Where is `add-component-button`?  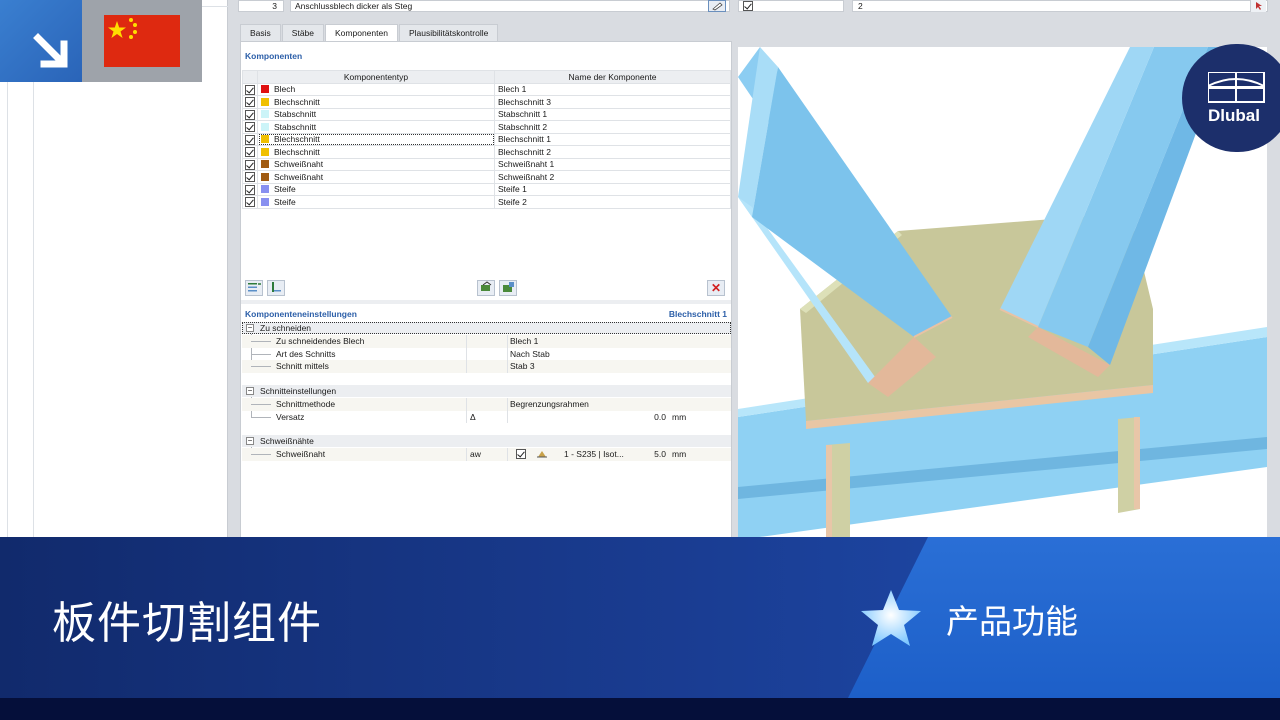
add-component-button is located at coordinates (276, 288).